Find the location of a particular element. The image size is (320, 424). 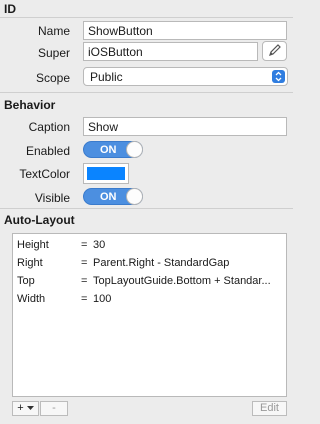

add-label: + is located at coordinates (20, 408).